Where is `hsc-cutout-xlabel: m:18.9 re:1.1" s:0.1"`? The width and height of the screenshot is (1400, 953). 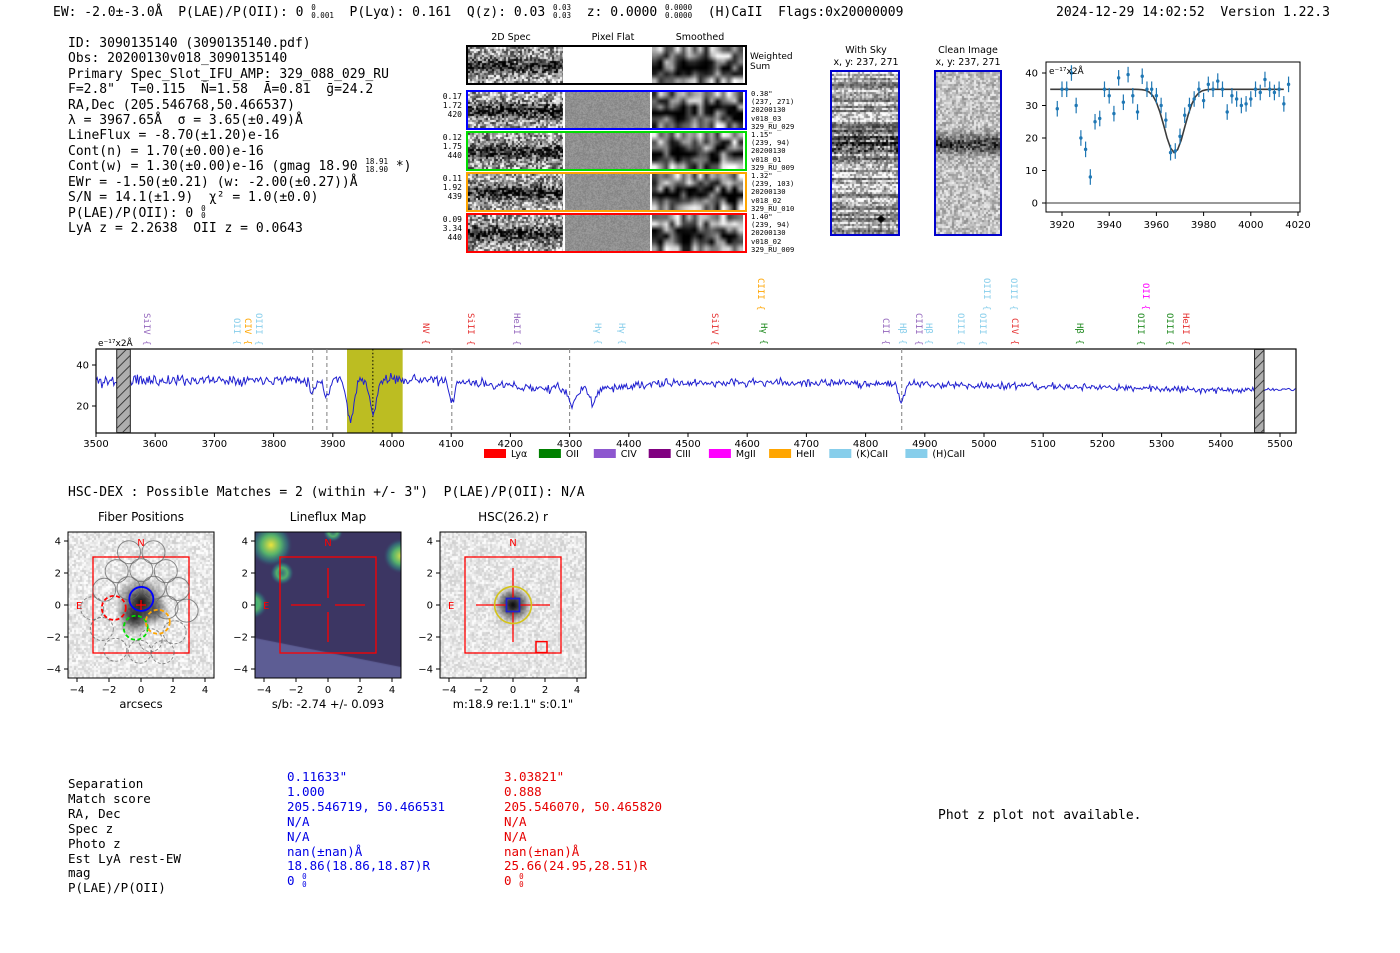 hsc-cutout-xlabel: m:18.9 re:1.1" s:0.1" is located at coordinates (513, 704).